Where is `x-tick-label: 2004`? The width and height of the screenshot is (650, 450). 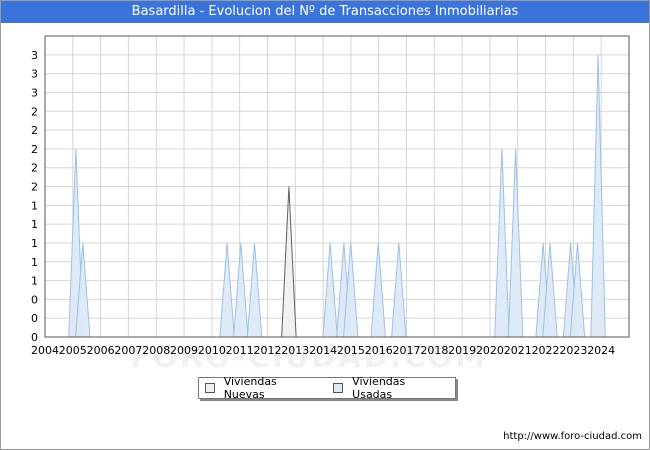
x-tick-label: 2004 is located at coordinates (45, 350).